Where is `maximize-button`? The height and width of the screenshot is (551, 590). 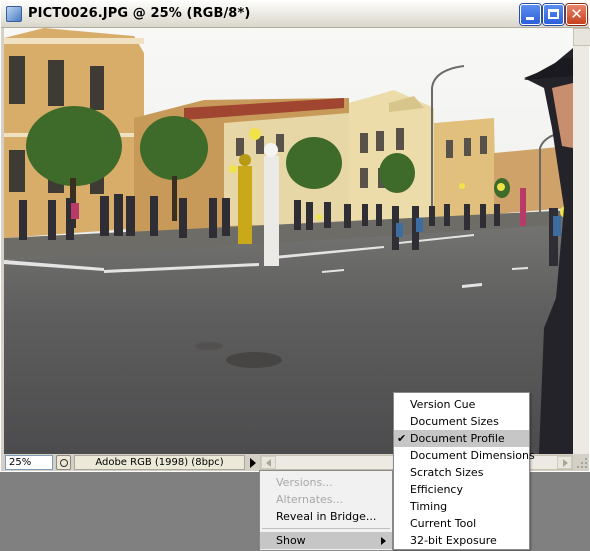 maximize-button is located at coordinates (553, 14).